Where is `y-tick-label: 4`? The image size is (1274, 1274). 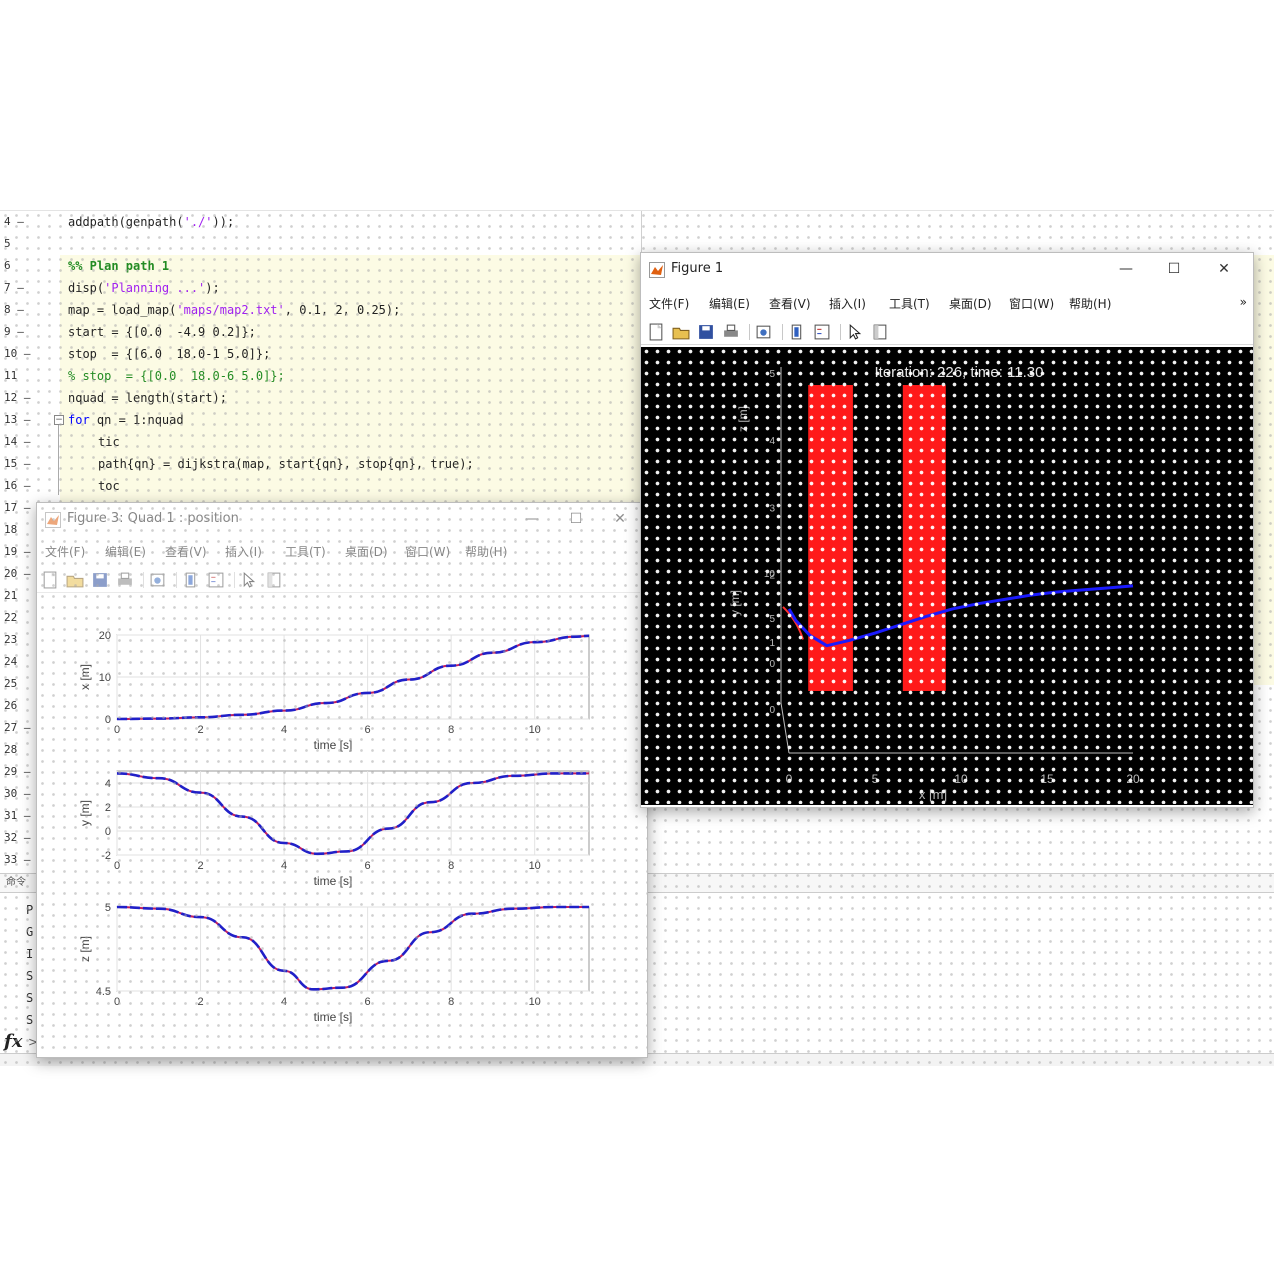
y-tick-label: 4 is located at coordinates (108, 784).